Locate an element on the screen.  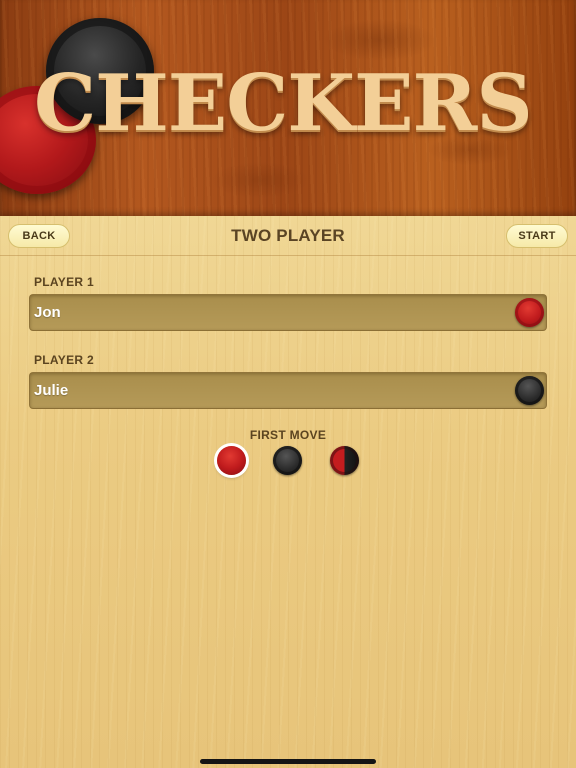
page-title: TWO PLAYER is located at coordinates (288, 235).